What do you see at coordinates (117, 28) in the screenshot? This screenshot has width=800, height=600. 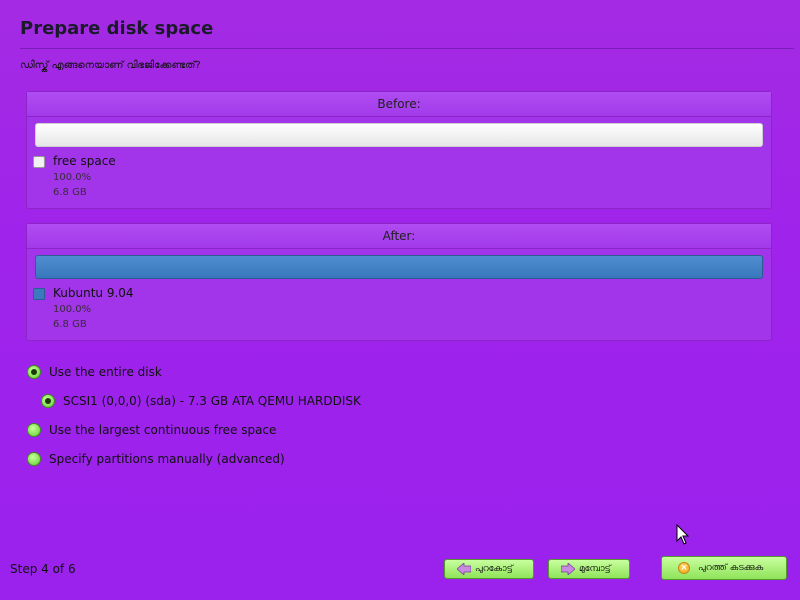 I see `page-title: Prepare disk space` at bounding box center [117, 28].